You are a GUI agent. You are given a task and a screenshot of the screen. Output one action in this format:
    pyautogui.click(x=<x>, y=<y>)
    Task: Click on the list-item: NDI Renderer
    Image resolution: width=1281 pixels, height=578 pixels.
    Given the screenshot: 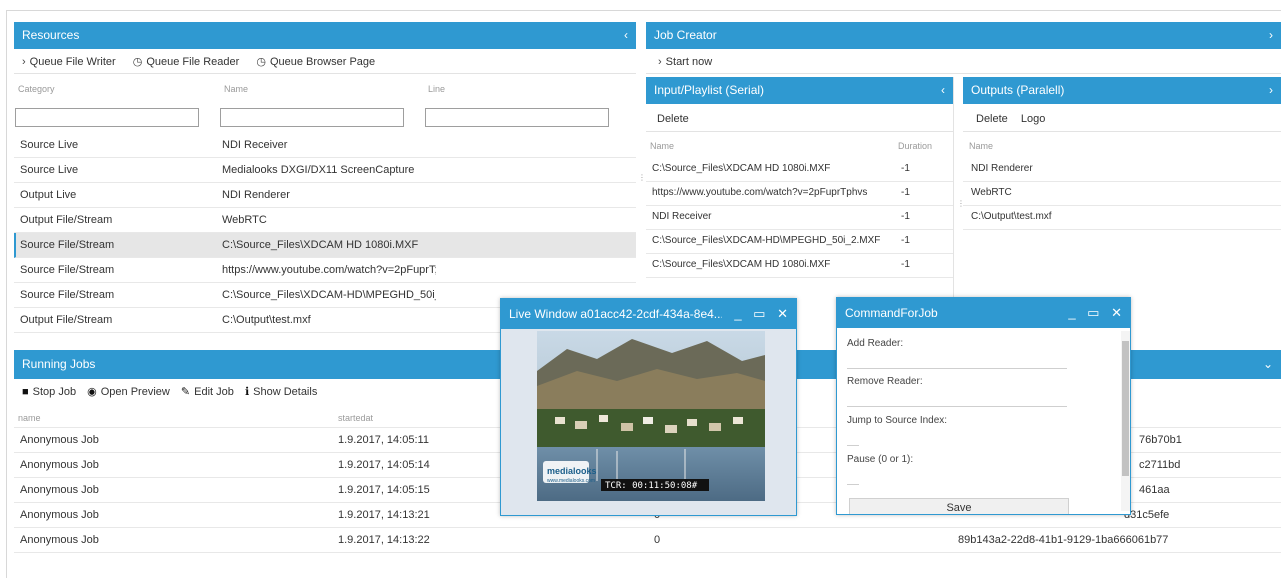 What is the action you would take?
    pyautogui.click(x=1122, y=169)
    